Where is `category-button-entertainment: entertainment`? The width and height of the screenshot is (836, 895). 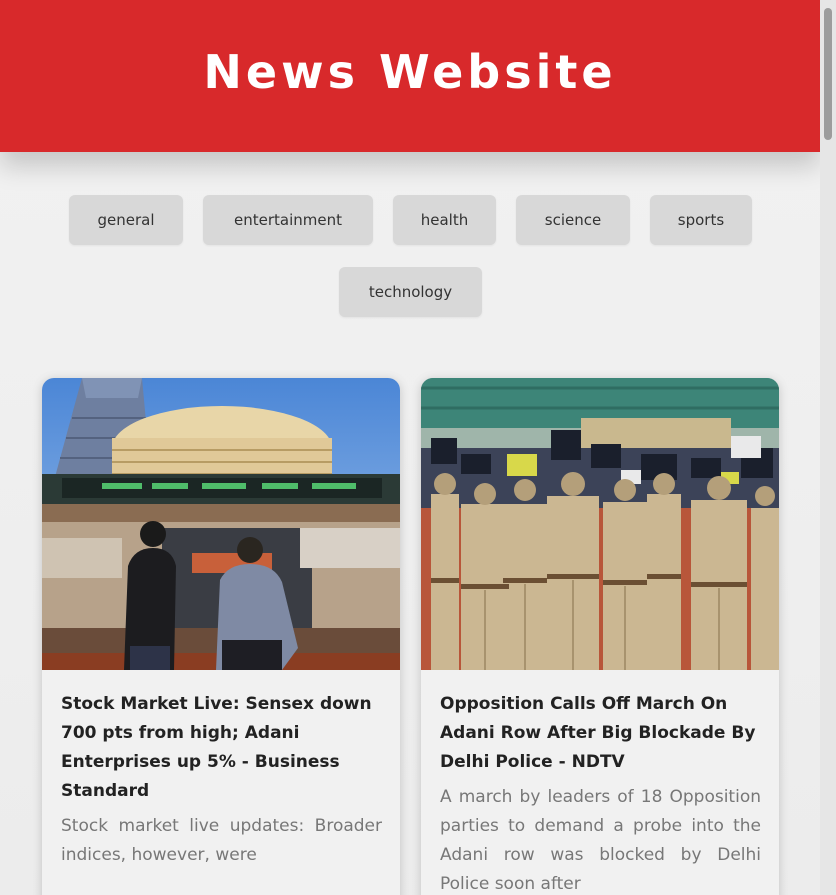 category-button-entertainment: entertainment is located at coordinates (288, 220).